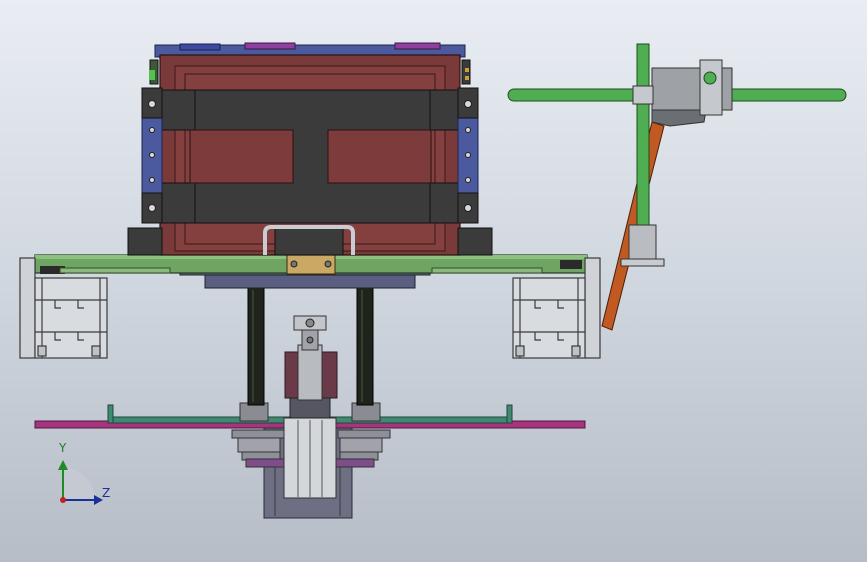 The height and width of the screenshot is (562, 867). What do you see at coordinates (642, 262) in the screenshot?
I see `rod-base-flange` at bounding box center [642, 262].